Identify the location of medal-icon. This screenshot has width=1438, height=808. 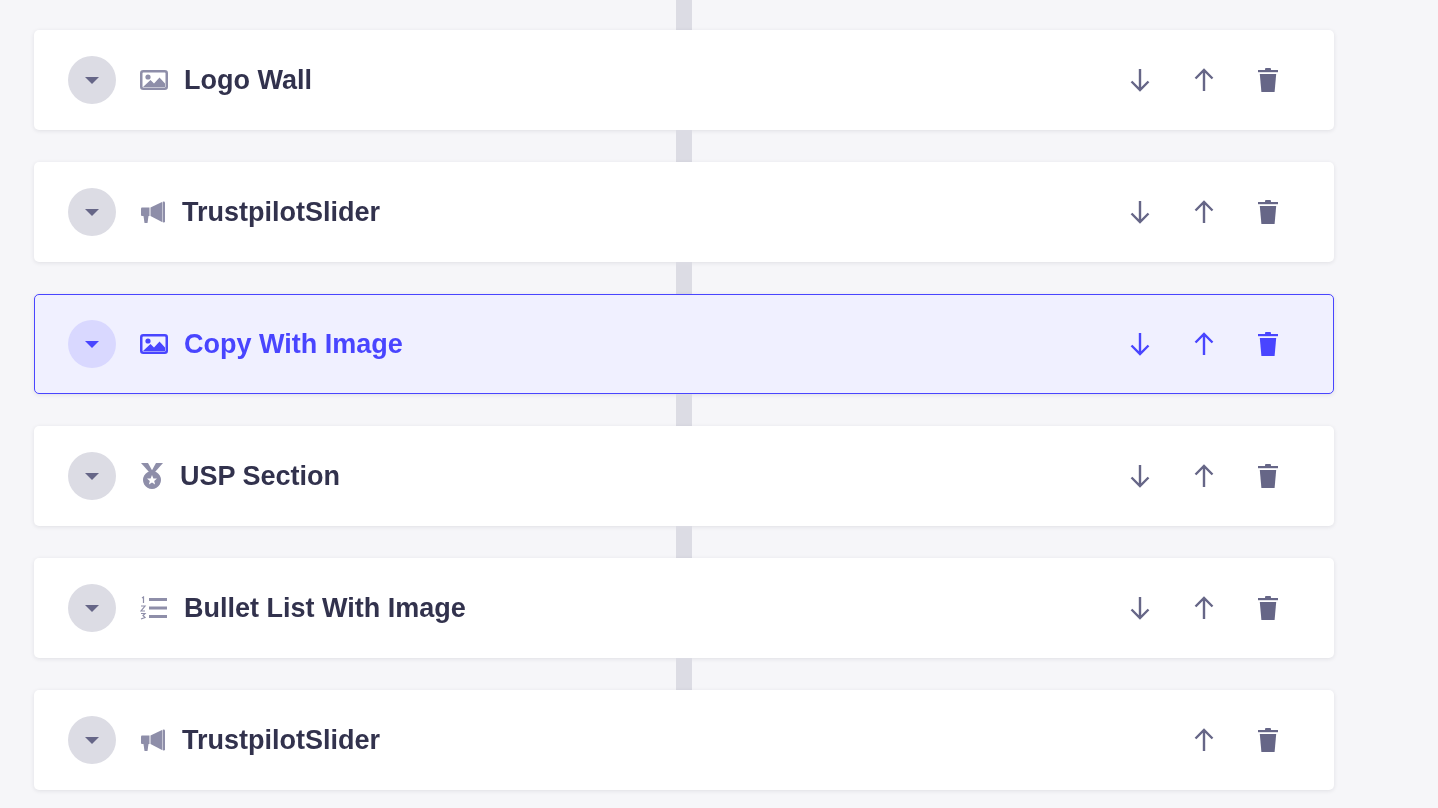
(152, 476).